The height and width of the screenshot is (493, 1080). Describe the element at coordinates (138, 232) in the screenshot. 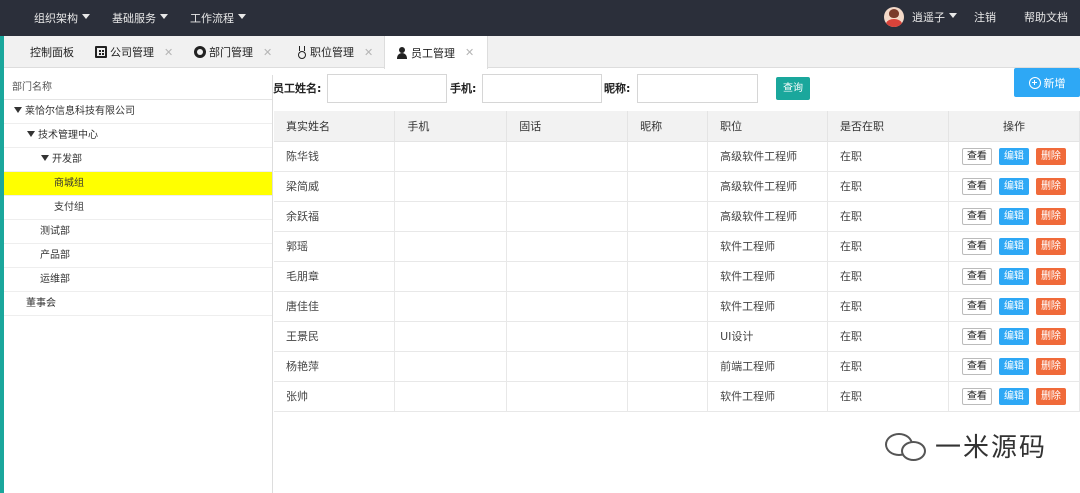

I see `tree-node-test-dept: 测试部` at that location.